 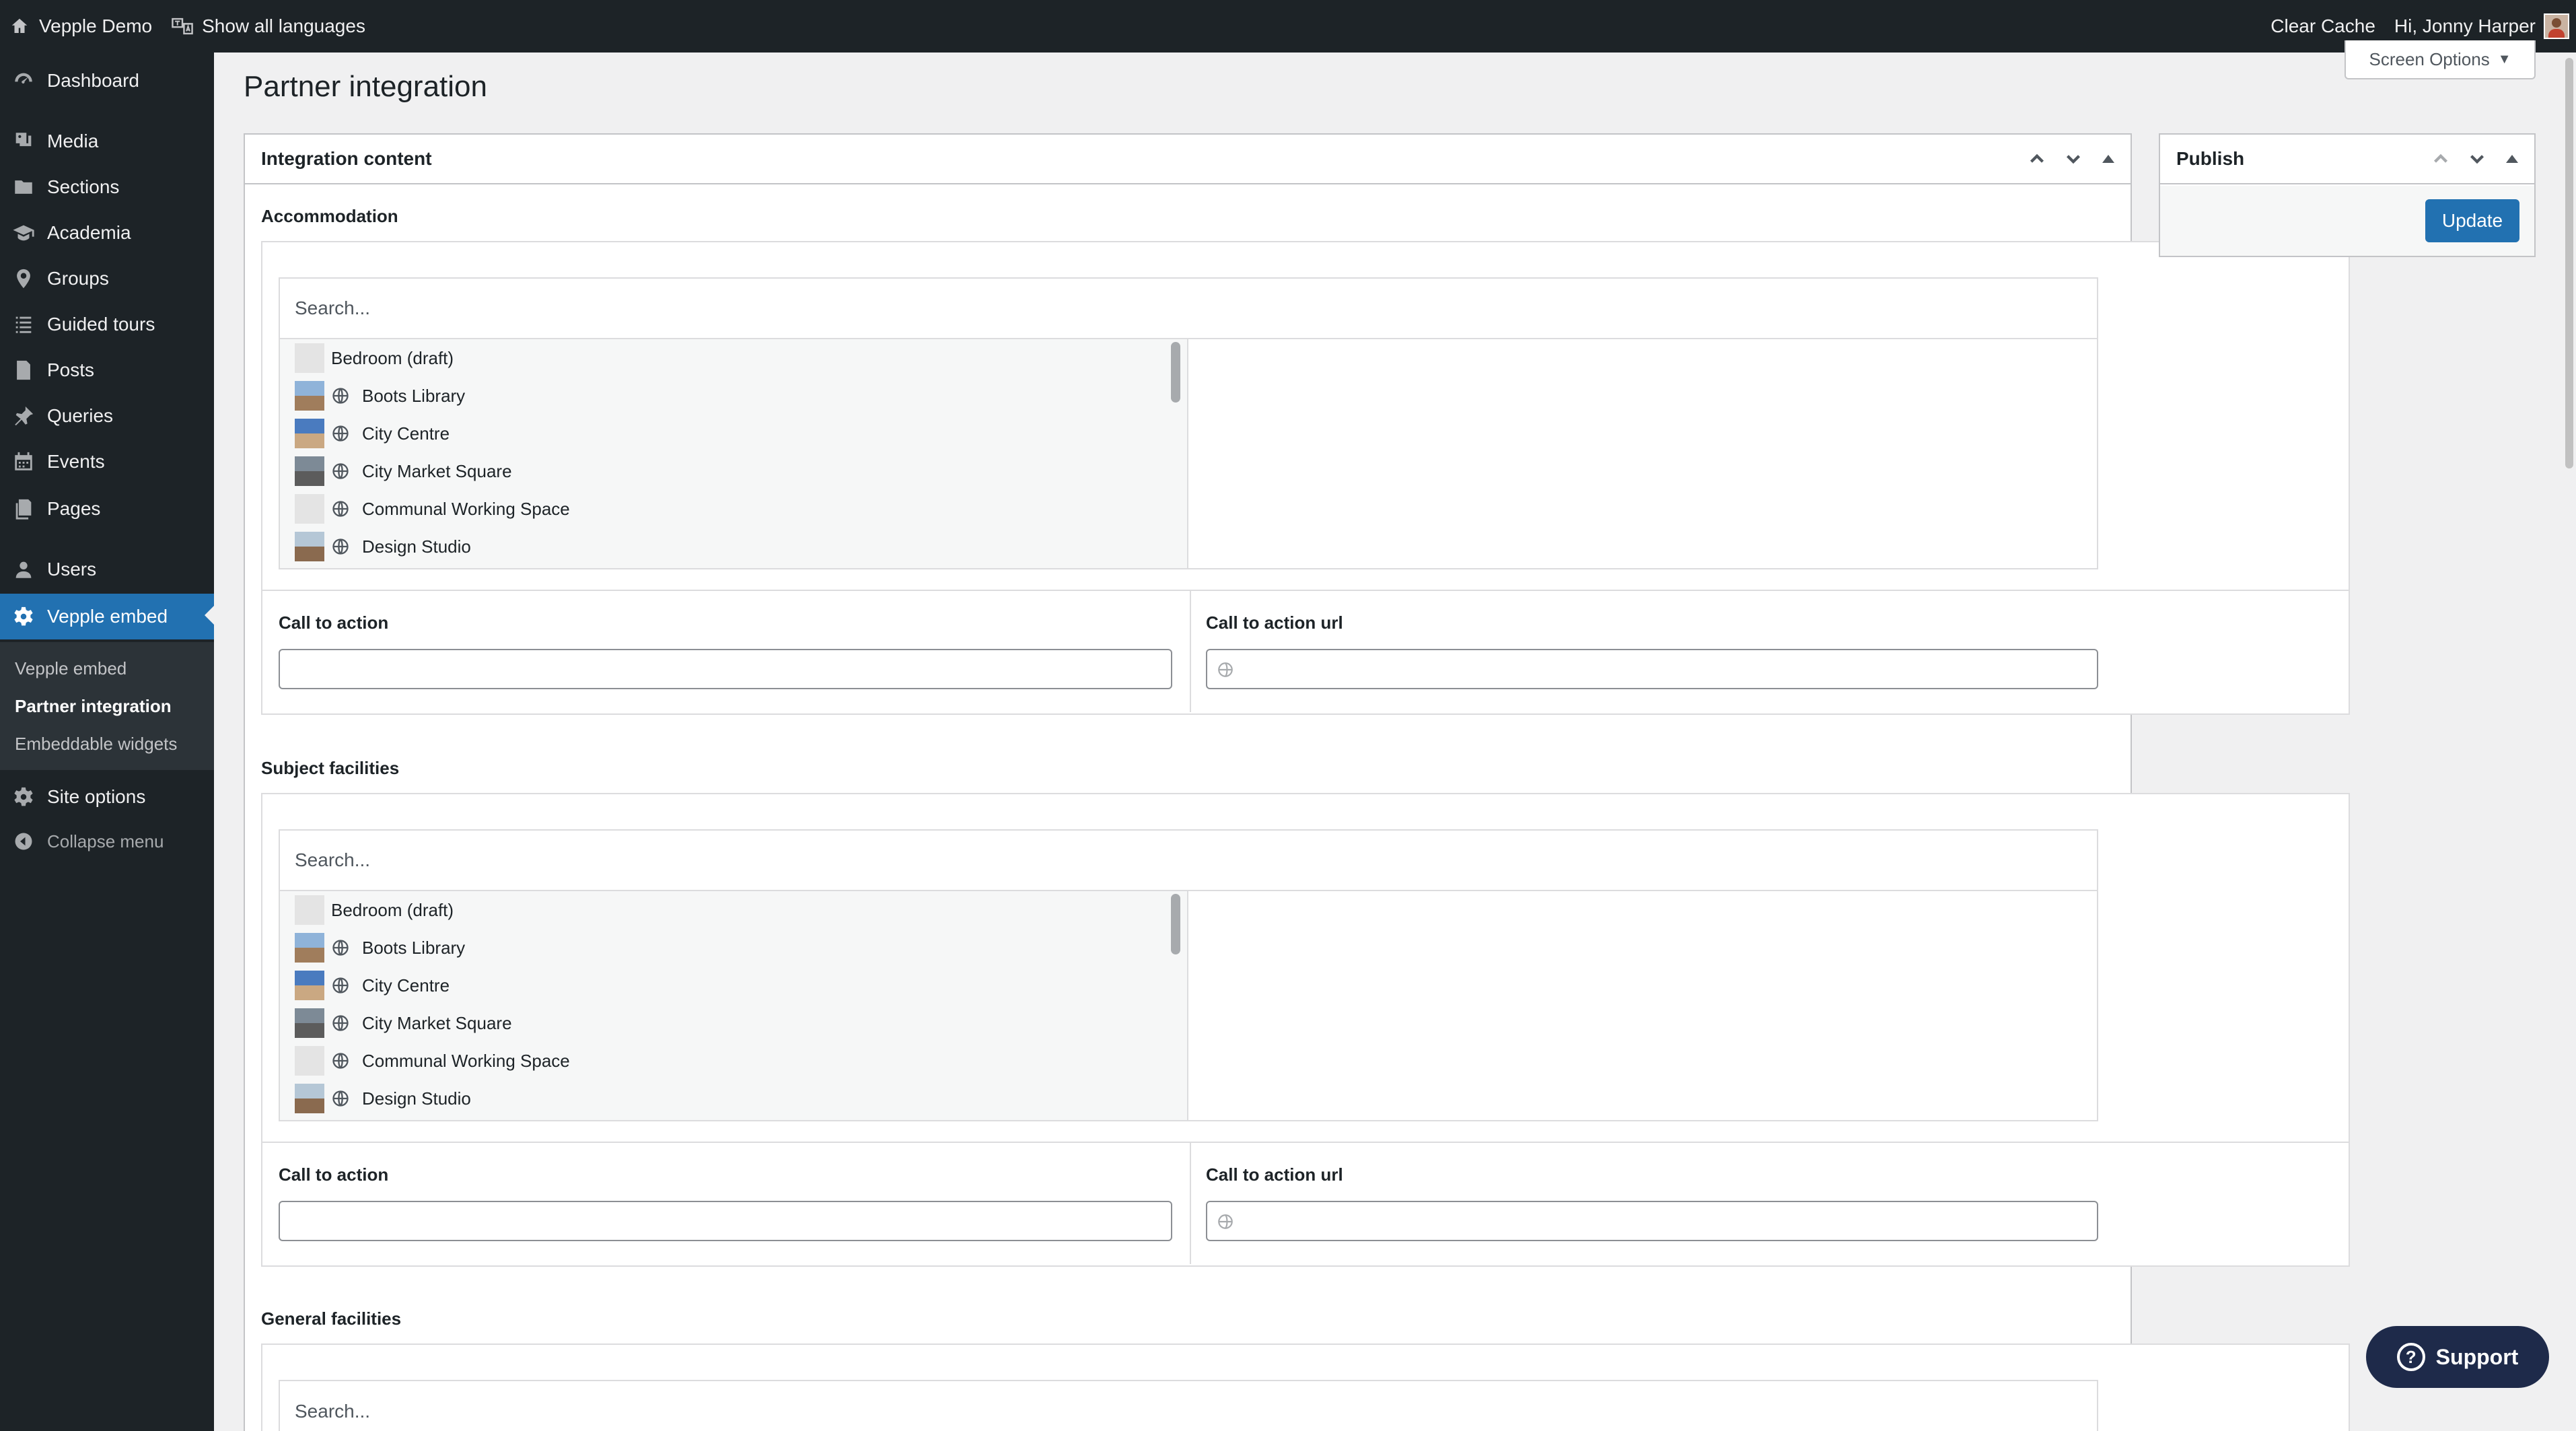 What do you see at coordinates (2465, 25) in the screenshot?
I see `user-greeting: Hi, Jonny Harper` at bounding box center [2465, 25].